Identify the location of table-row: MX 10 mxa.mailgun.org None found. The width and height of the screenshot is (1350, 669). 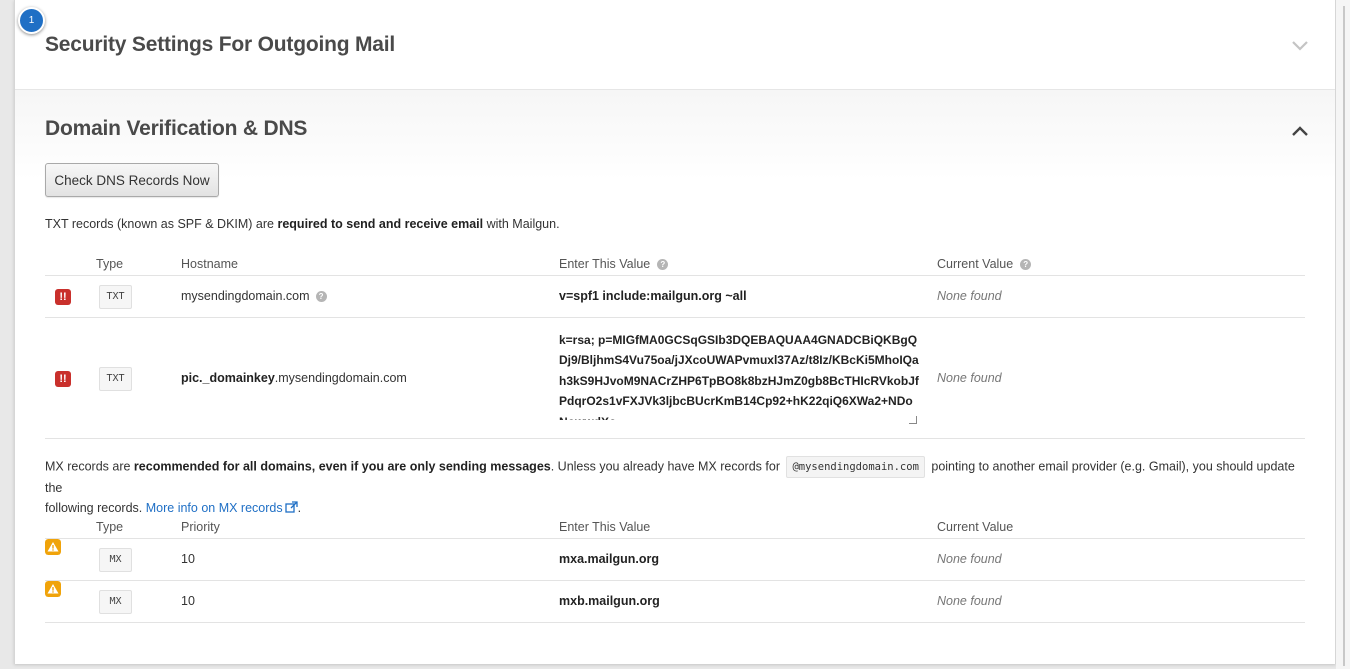
(675, 560).